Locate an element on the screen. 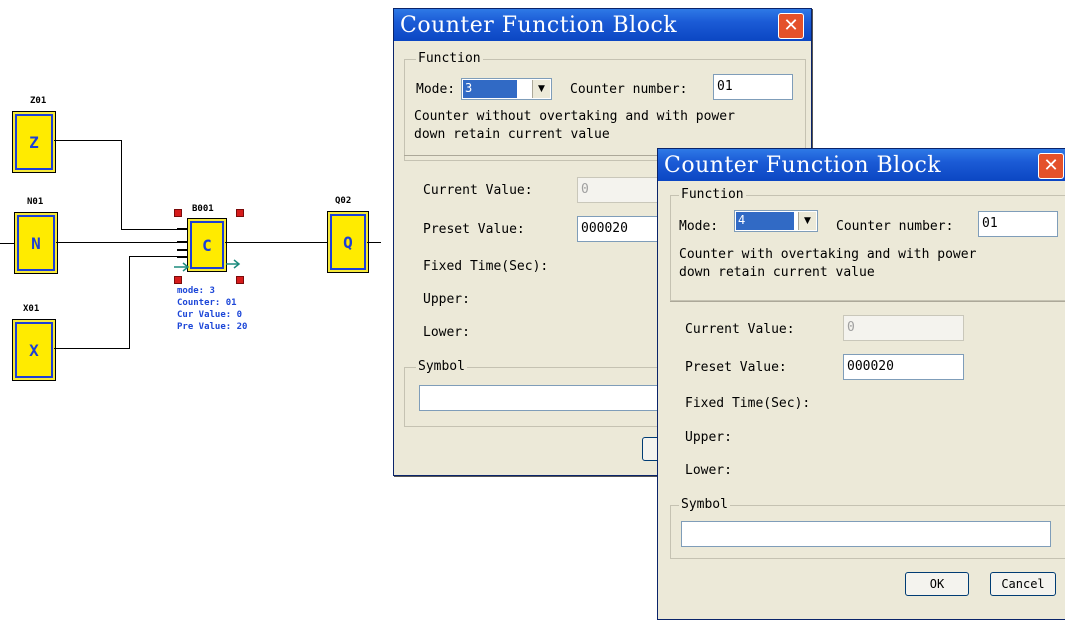  mode-select: 4 ▼ is located at coordinates (776, 221).